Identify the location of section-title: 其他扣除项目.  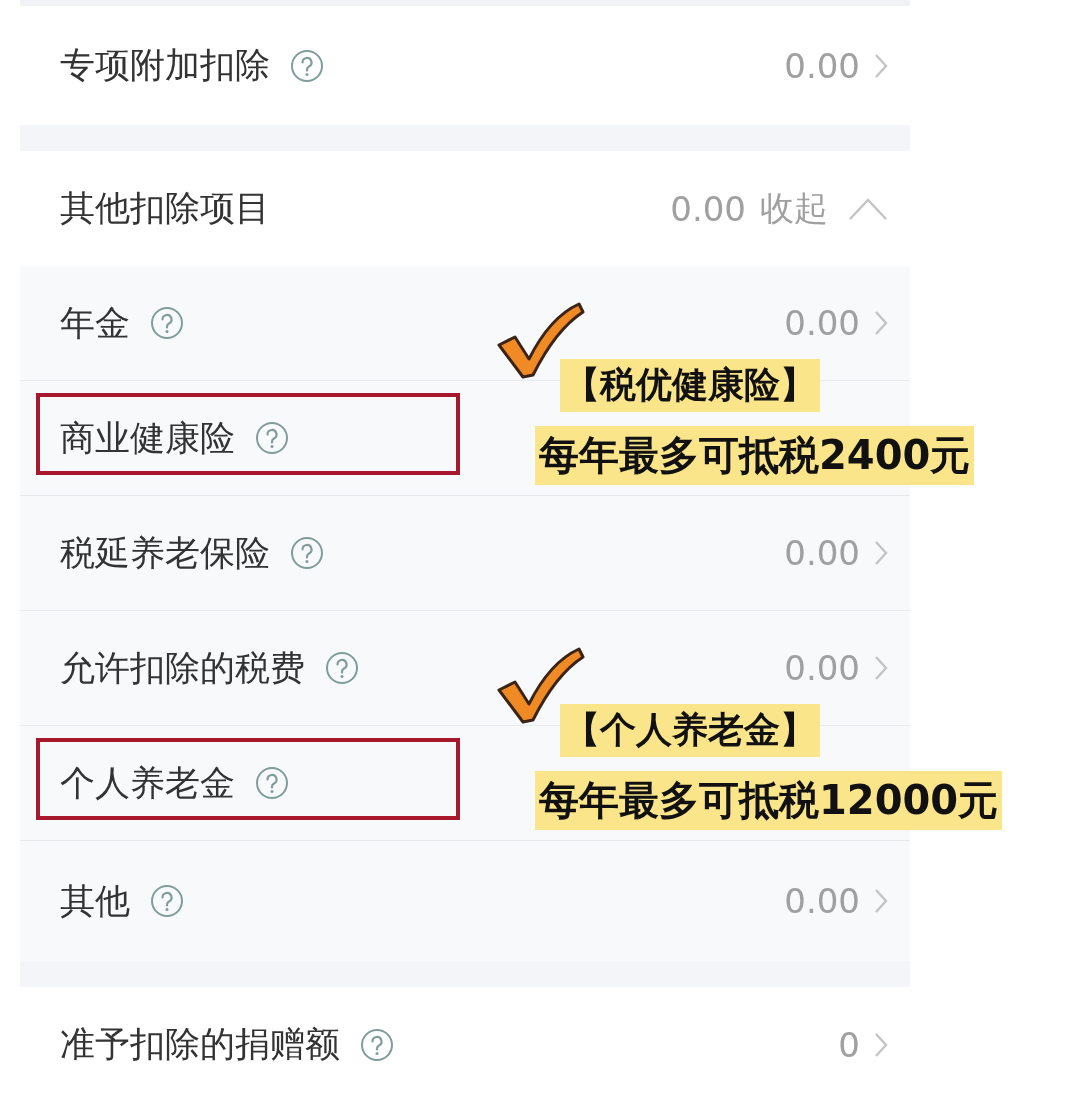
(165, 208).